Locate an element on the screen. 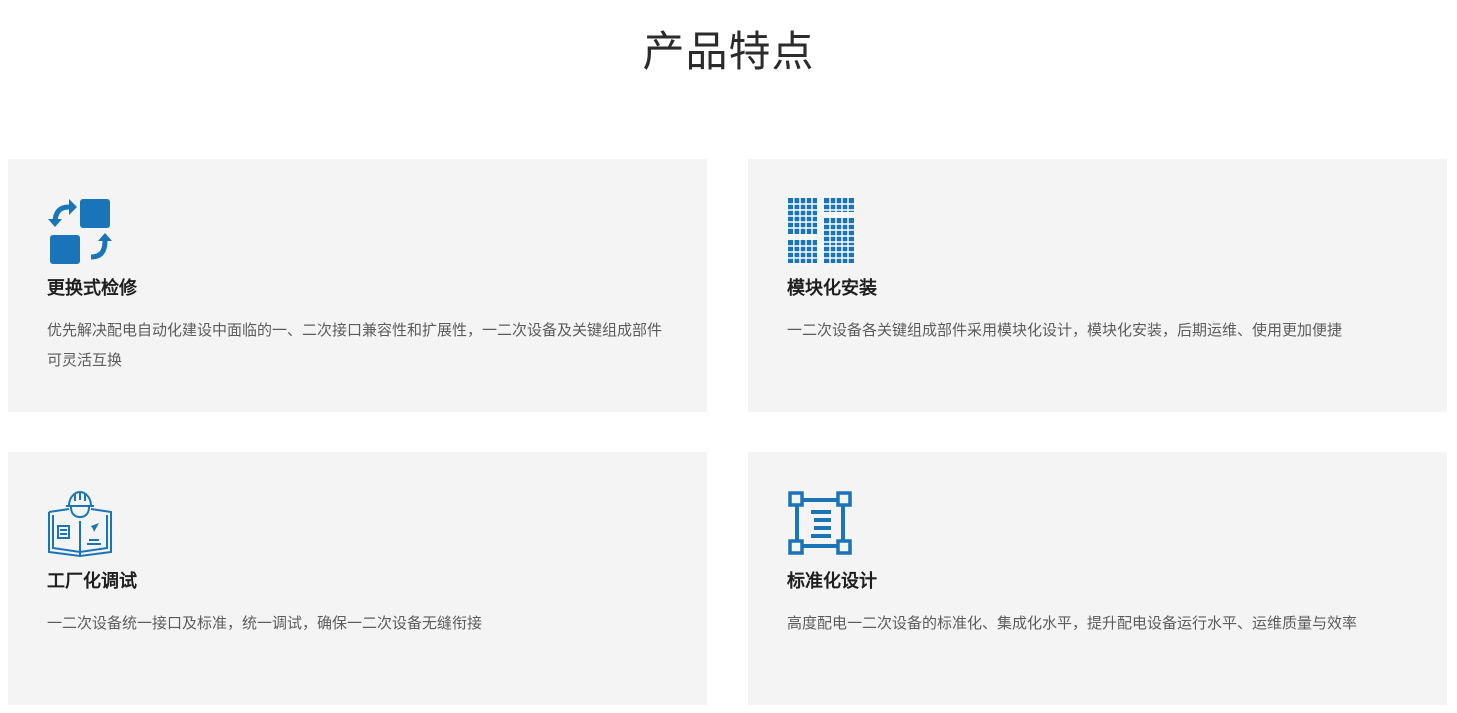  feature-description: 一二次设备各关键组成部件采用模块化设计，模块化安装，后期运维、使用更加便捷 is located at coordinates (1065, 330).